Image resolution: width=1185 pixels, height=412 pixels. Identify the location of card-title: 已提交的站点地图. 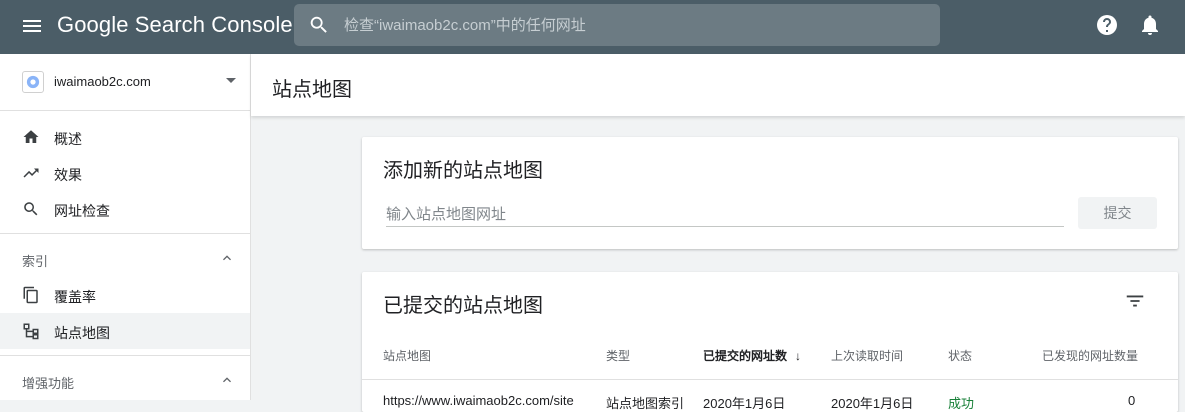
(463, 306).